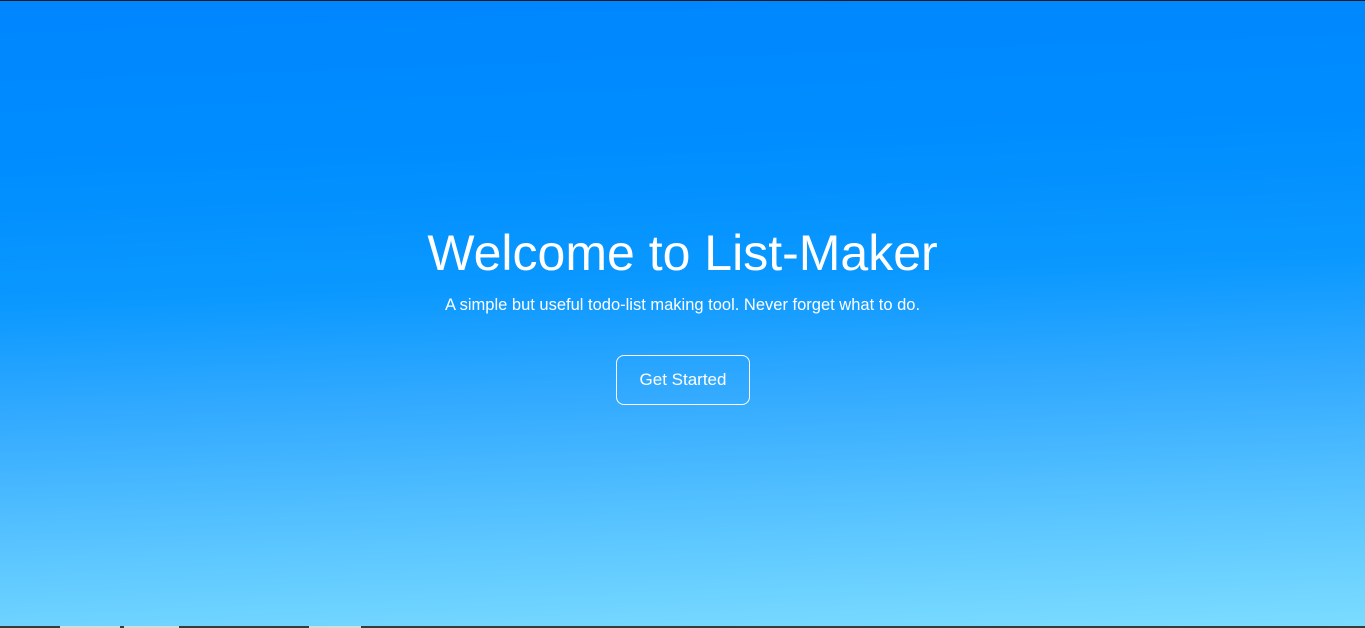  What do you see at coordinates (683, 380) in the screenshot?
I see `get-started-button: Get Started` at bounding box center [683, 380].